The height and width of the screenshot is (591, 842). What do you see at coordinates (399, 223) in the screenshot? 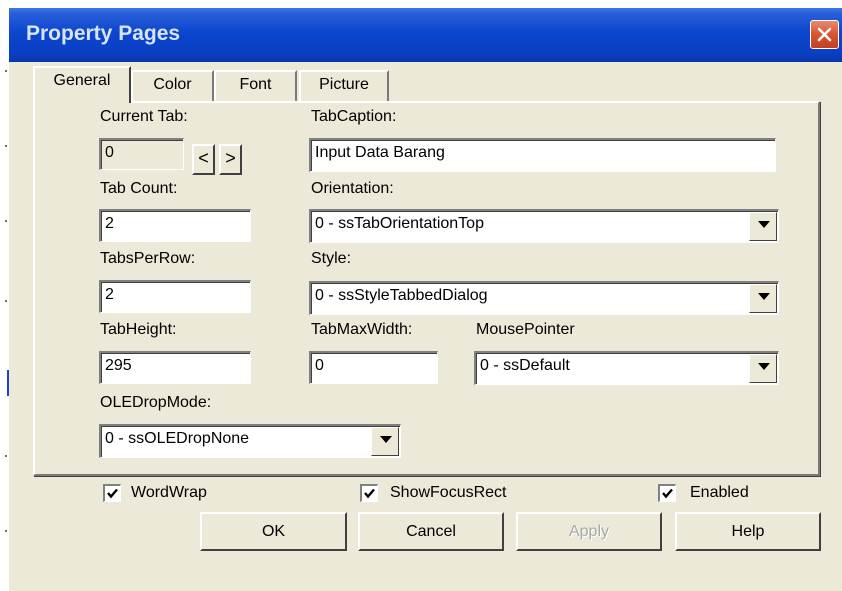
I see `orientation-value: 0 - ssTabOrientationTop` at bounding box center [399, 223].